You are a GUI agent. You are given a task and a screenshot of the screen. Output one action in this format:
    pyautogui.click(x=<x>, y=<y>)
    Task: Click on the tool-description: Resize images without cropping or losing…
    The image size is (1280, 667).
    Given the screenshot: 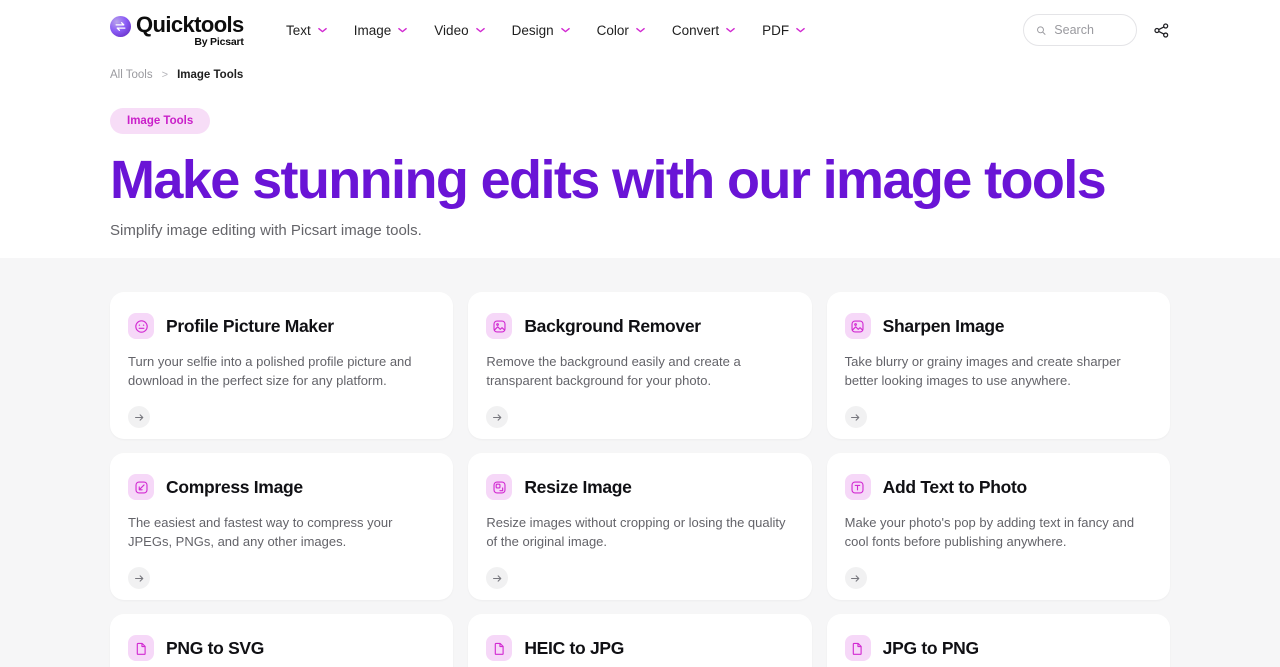 What is the action you would take?
    pyautogui.click(x=636, y=532)
    